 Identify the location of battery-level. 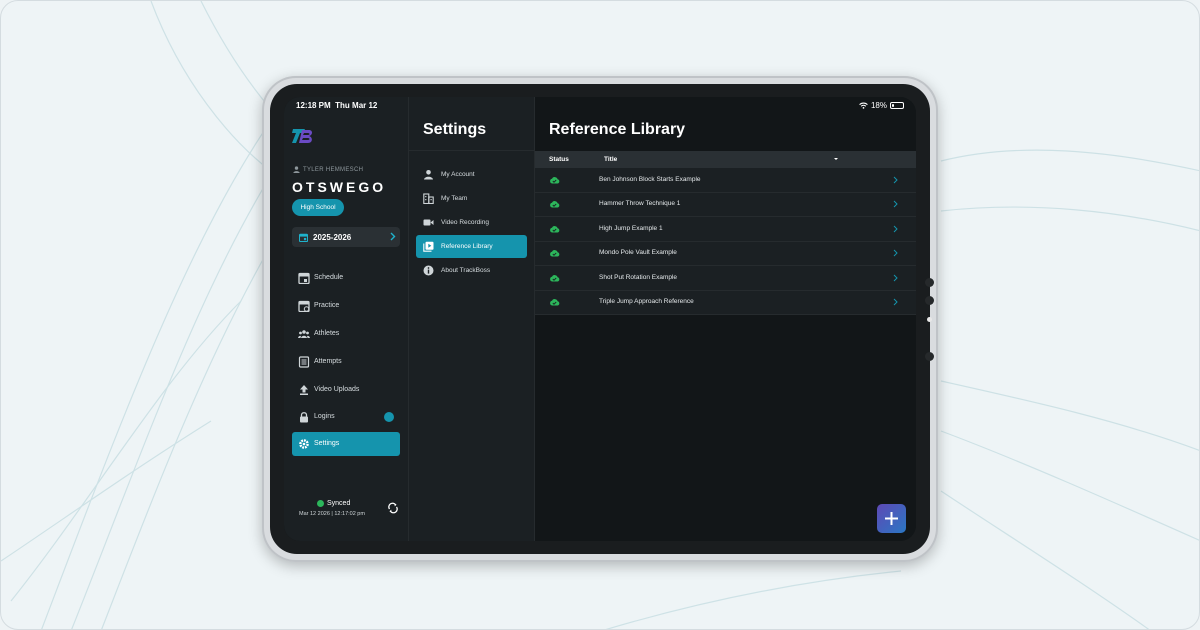
(893, 105).